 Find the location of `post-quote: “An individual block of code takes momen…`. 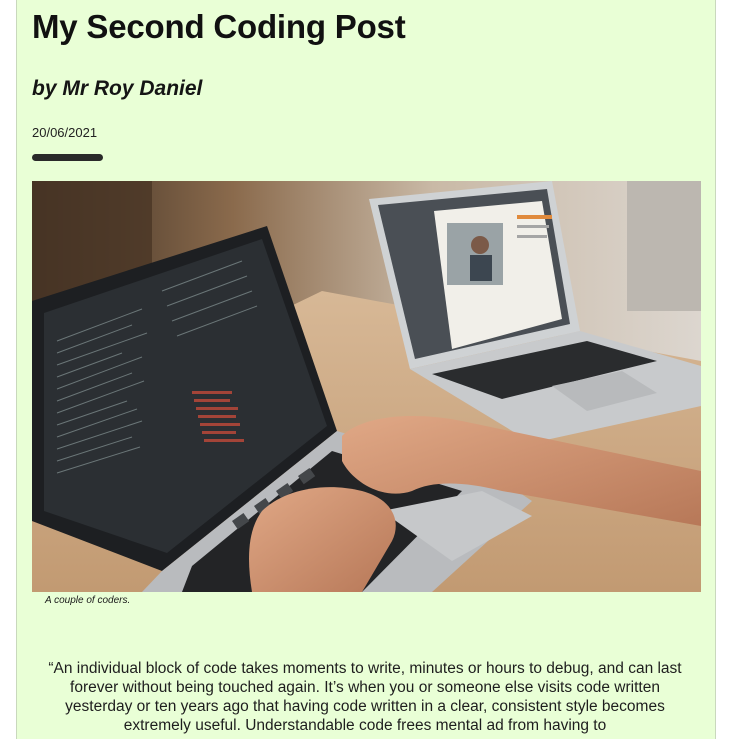

post-quote: “An individual block of code takes momen… is located at coordinates (365, 697).